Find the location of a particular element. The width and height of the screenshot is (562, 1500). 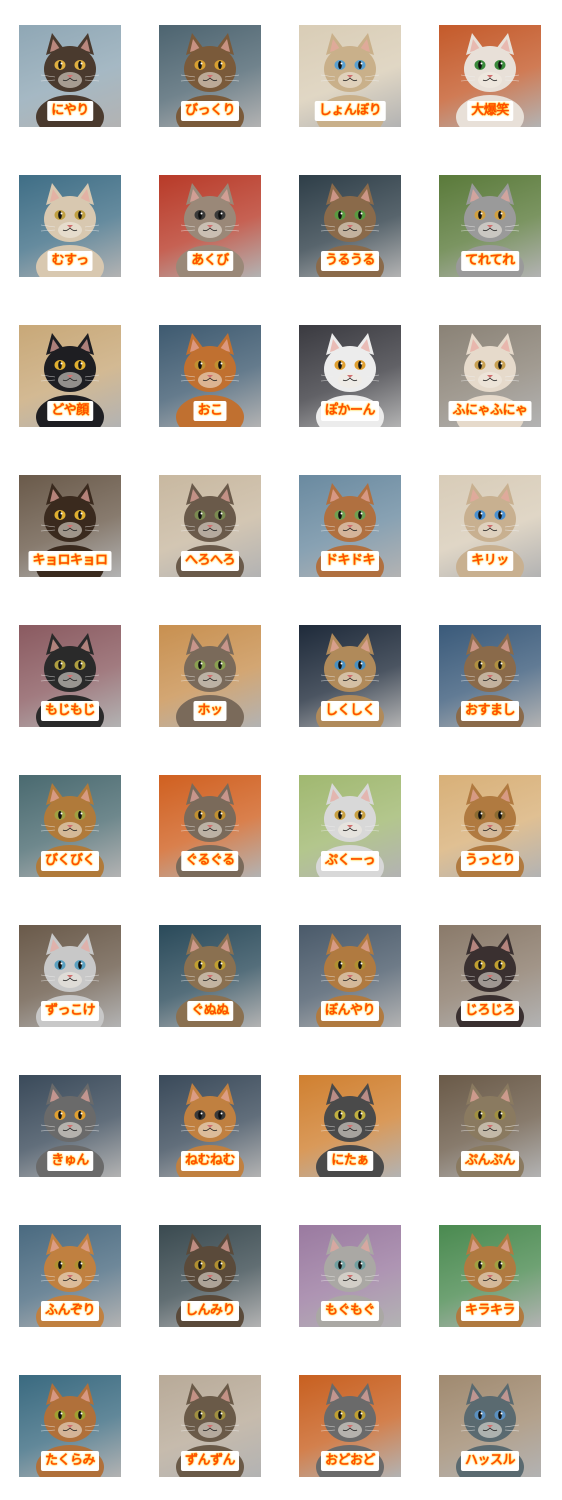

sticker-caption: 大爆笑 is located at coordinates (490, 111).